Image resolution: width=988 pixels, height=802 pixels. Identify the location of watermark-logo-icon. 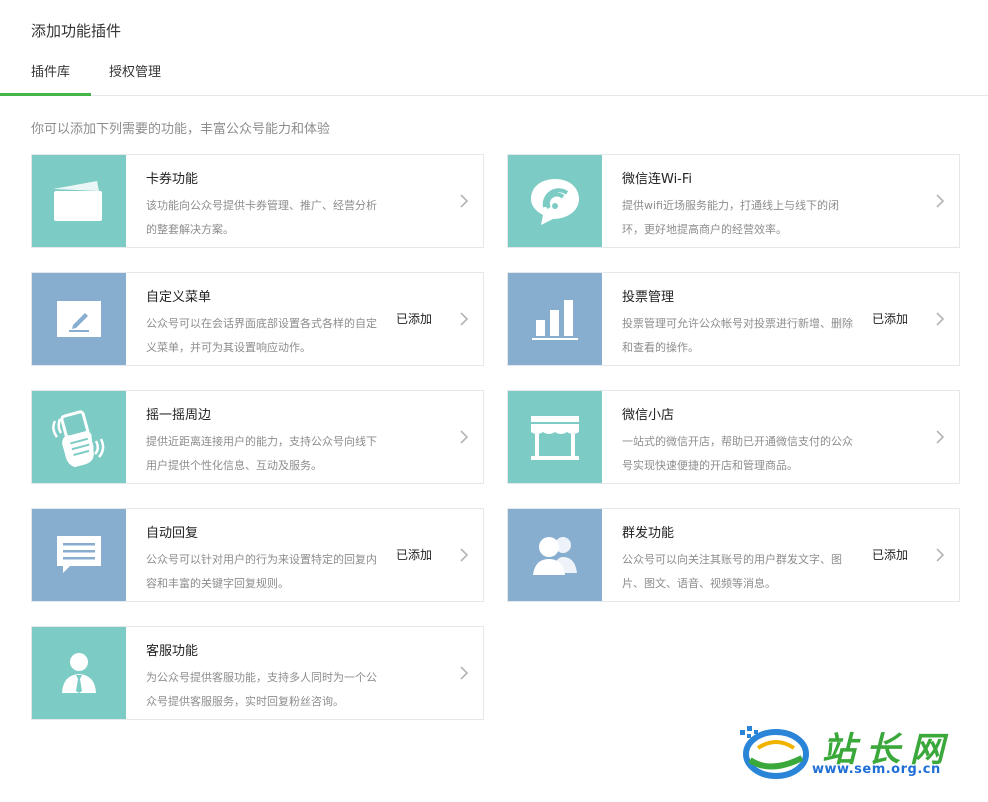
(774, 752).